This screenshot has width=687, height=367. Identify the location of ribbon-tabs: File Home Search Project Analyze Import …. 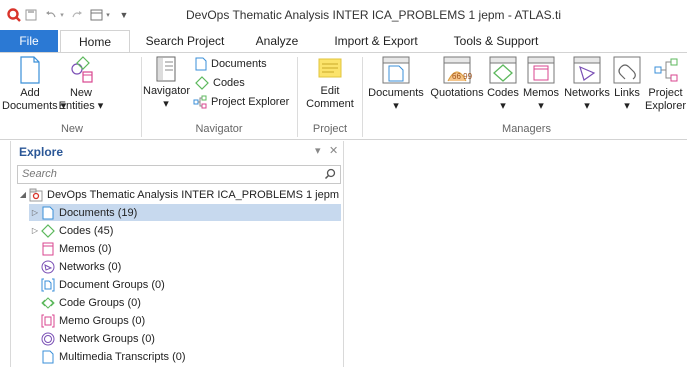
(343, 41).